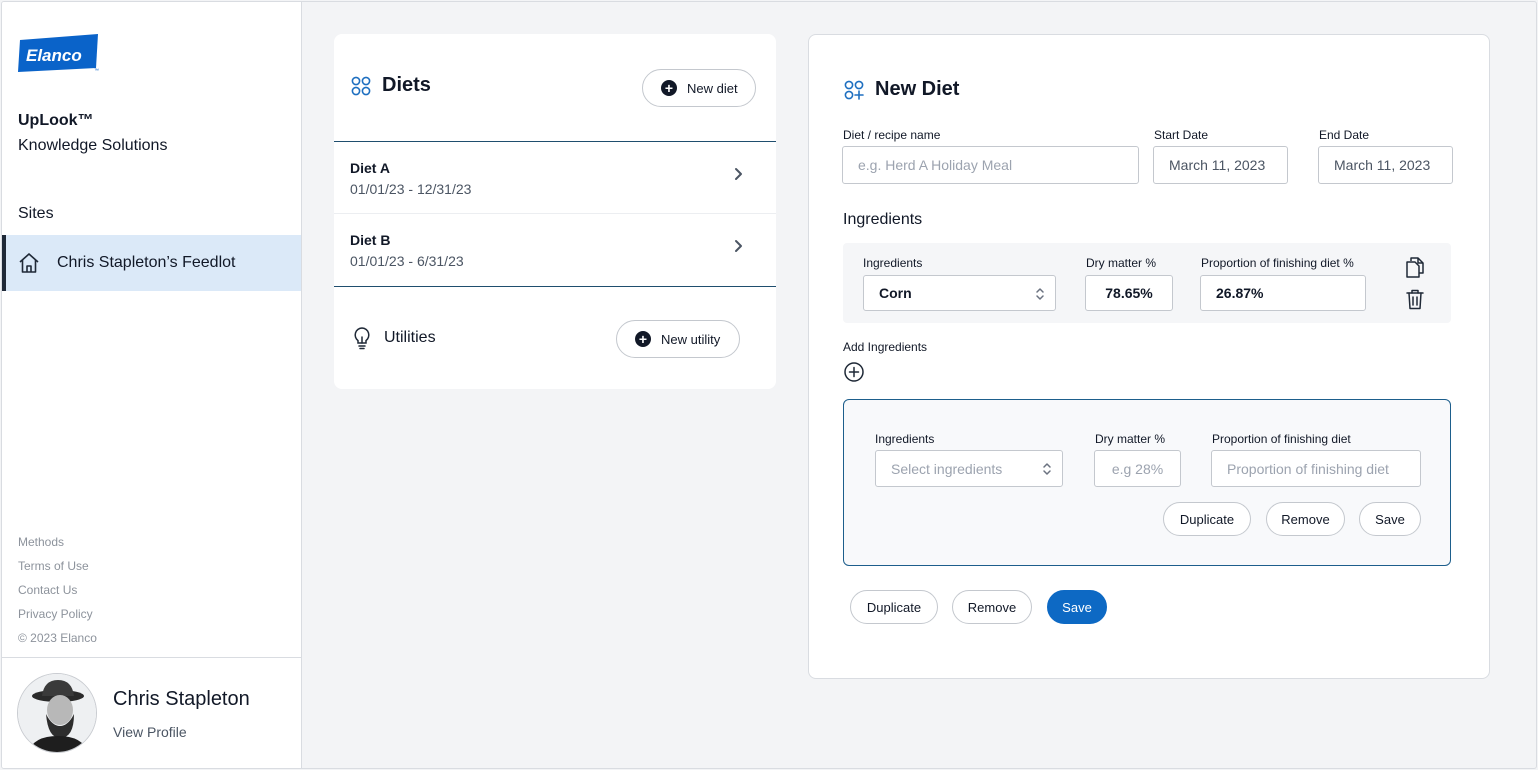 Image resolution: width=1538 pixels, height=770 pixels. I want to click on list-item: Diet A 01/01/23 - 12/31/23, so click(555, 178).